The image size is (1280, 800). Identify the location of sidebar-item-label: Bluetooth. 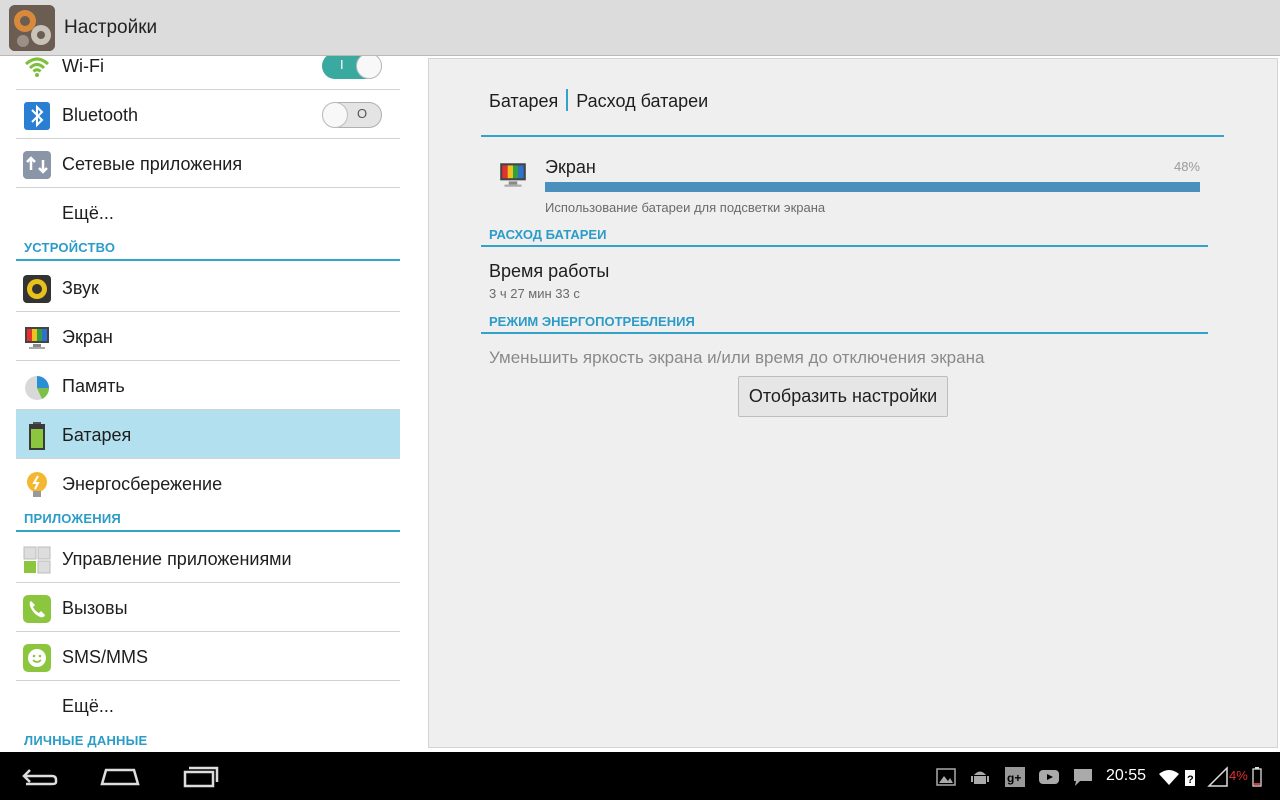
(100, 115).